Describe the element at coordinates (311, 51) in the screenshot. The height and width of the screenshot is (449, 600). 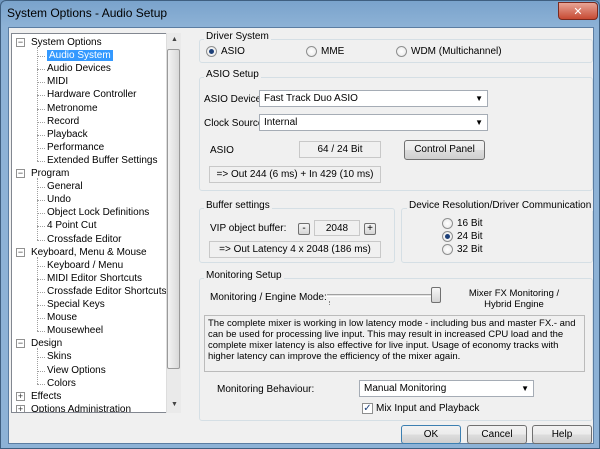
I see `driver-mme-radio` at that location.